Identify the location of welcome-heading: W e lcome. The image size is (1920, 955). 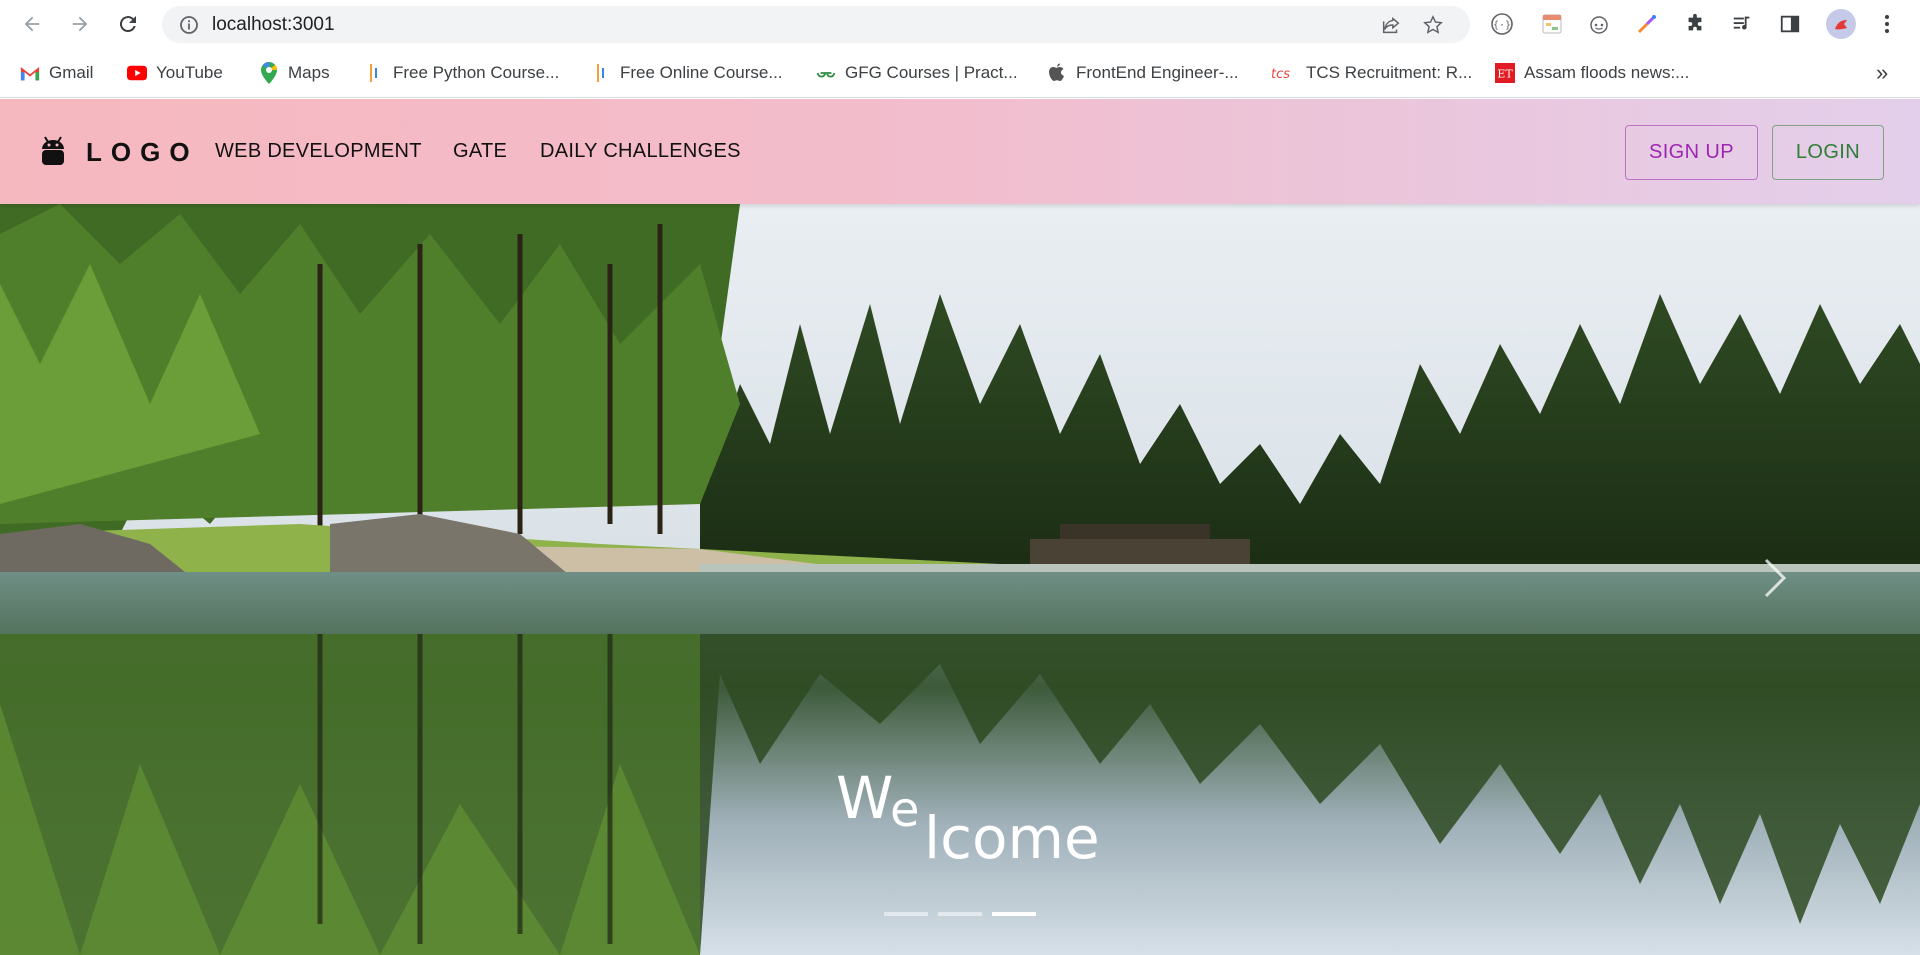
(968, 818).